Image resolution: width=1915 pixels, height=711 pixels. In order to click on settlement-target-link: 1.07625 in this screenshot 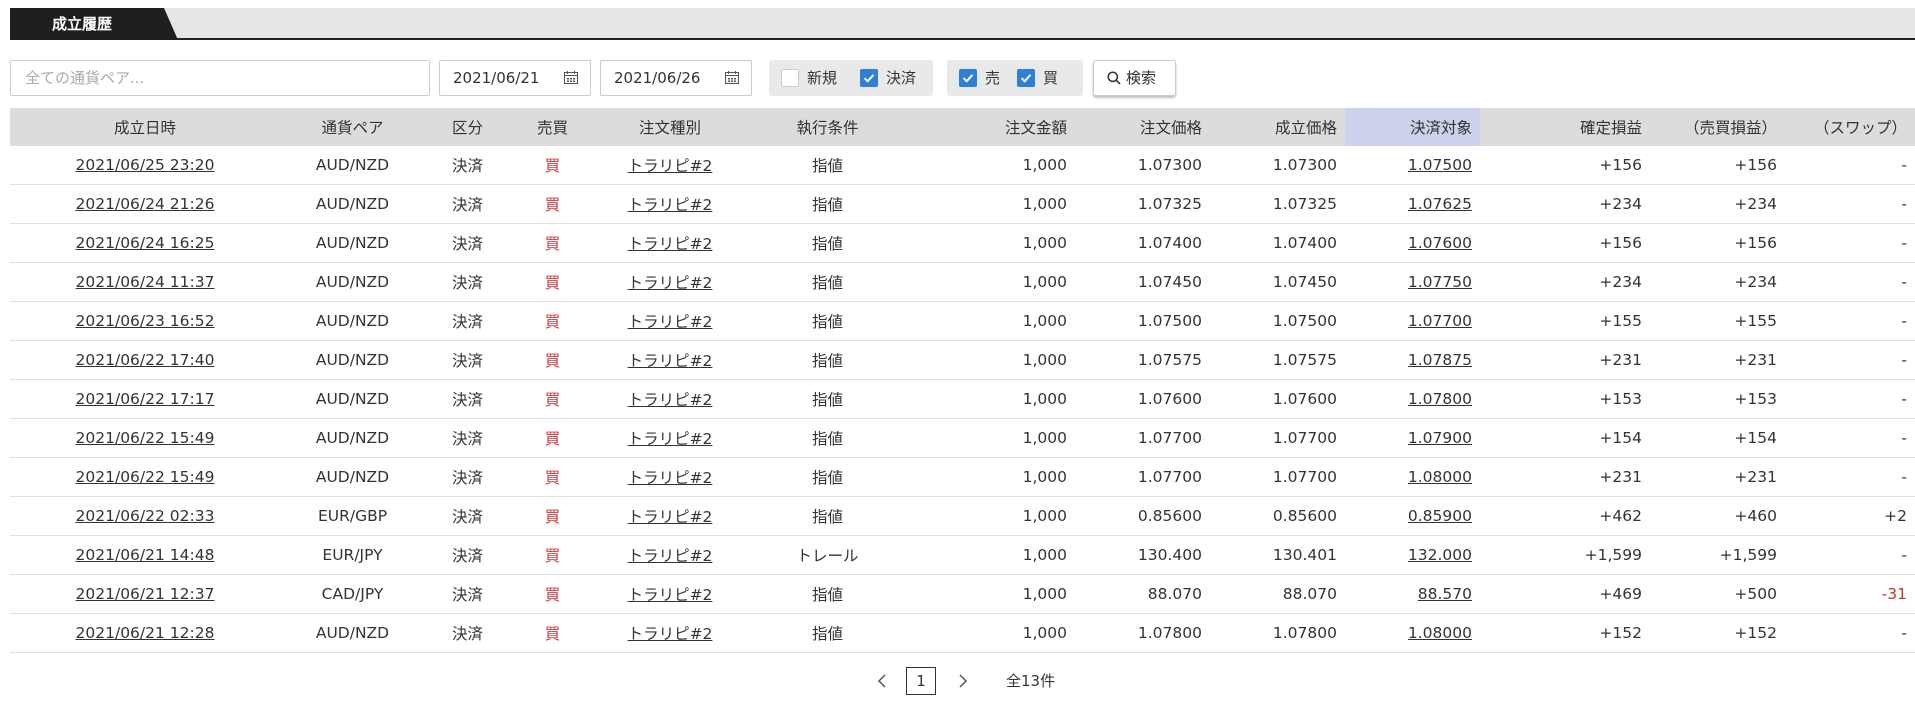, I will do `click(1412, 204)`.